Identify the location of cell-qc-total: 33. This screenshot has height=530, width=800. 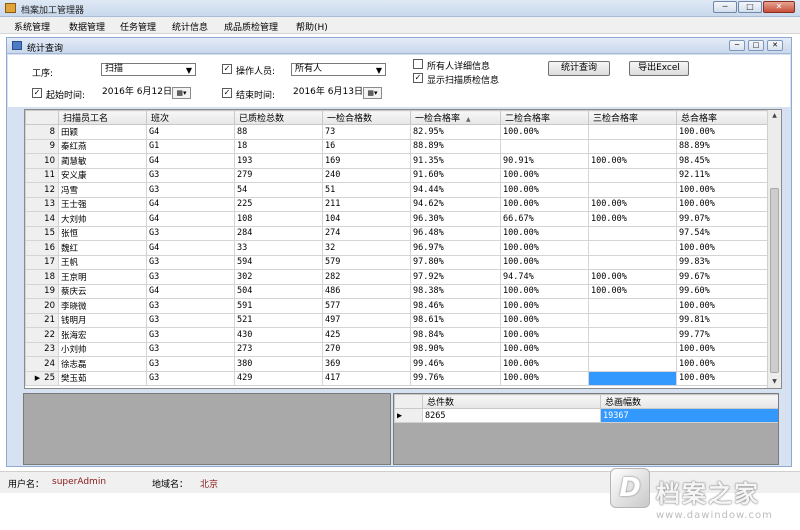
(278, 248).